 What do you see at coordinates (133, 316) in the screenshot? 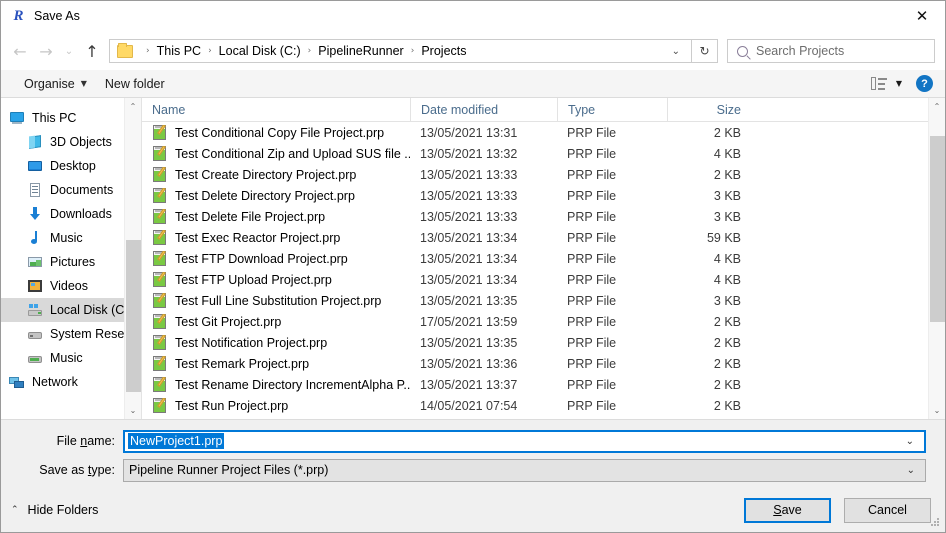
I see `sidebar-scrollbar-thumb` at bounding box center [133, 316].